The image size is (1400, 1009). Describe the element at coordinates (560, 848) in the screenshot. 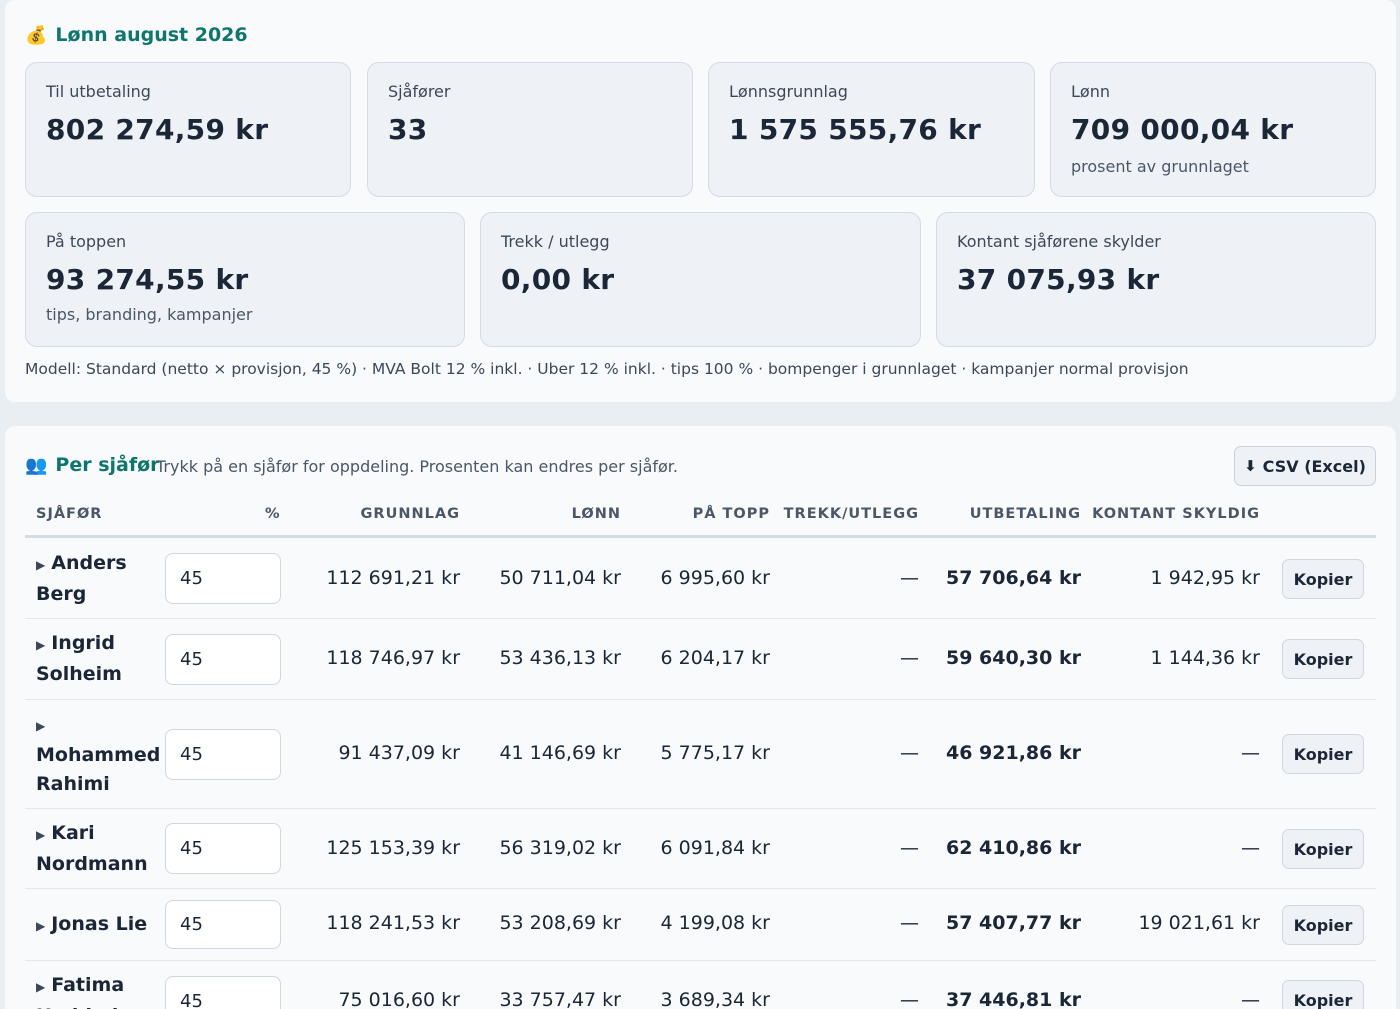

I see `cell-wage: 56 319,02 kr` at that location.